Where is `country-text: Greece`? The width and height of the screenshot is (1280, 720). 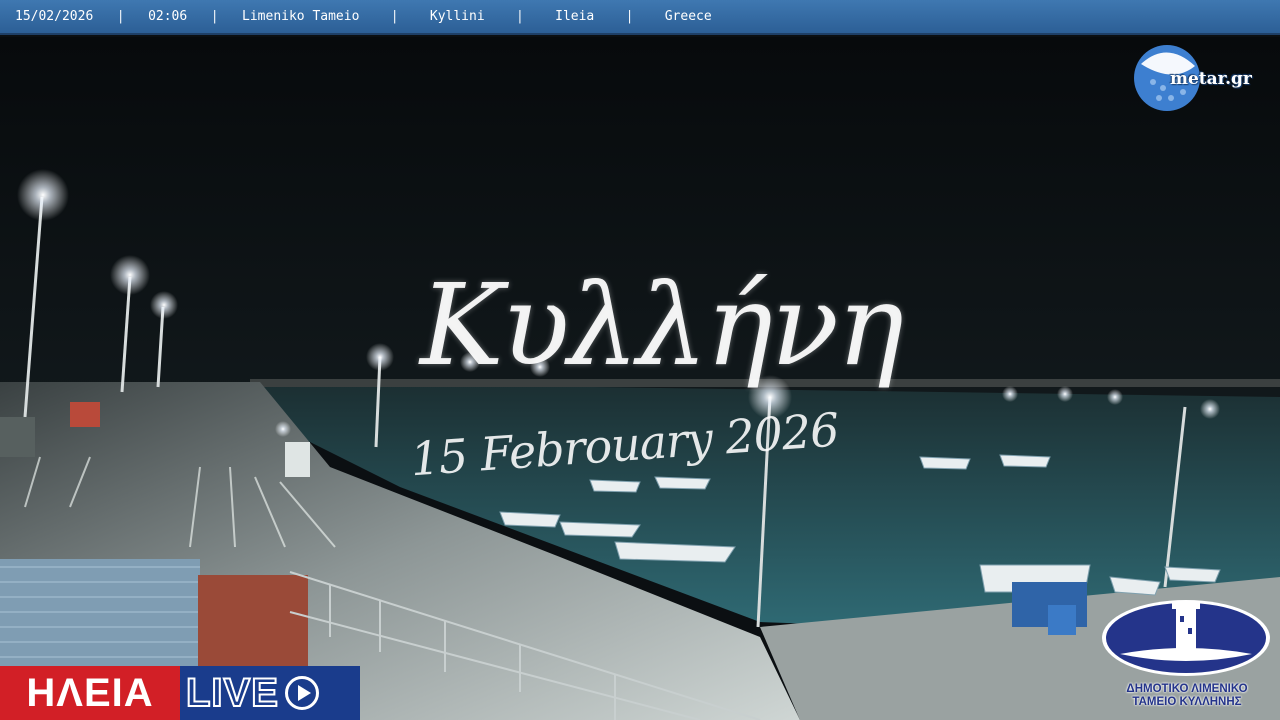 country-text: Greece is located at coordinates (688, 16).